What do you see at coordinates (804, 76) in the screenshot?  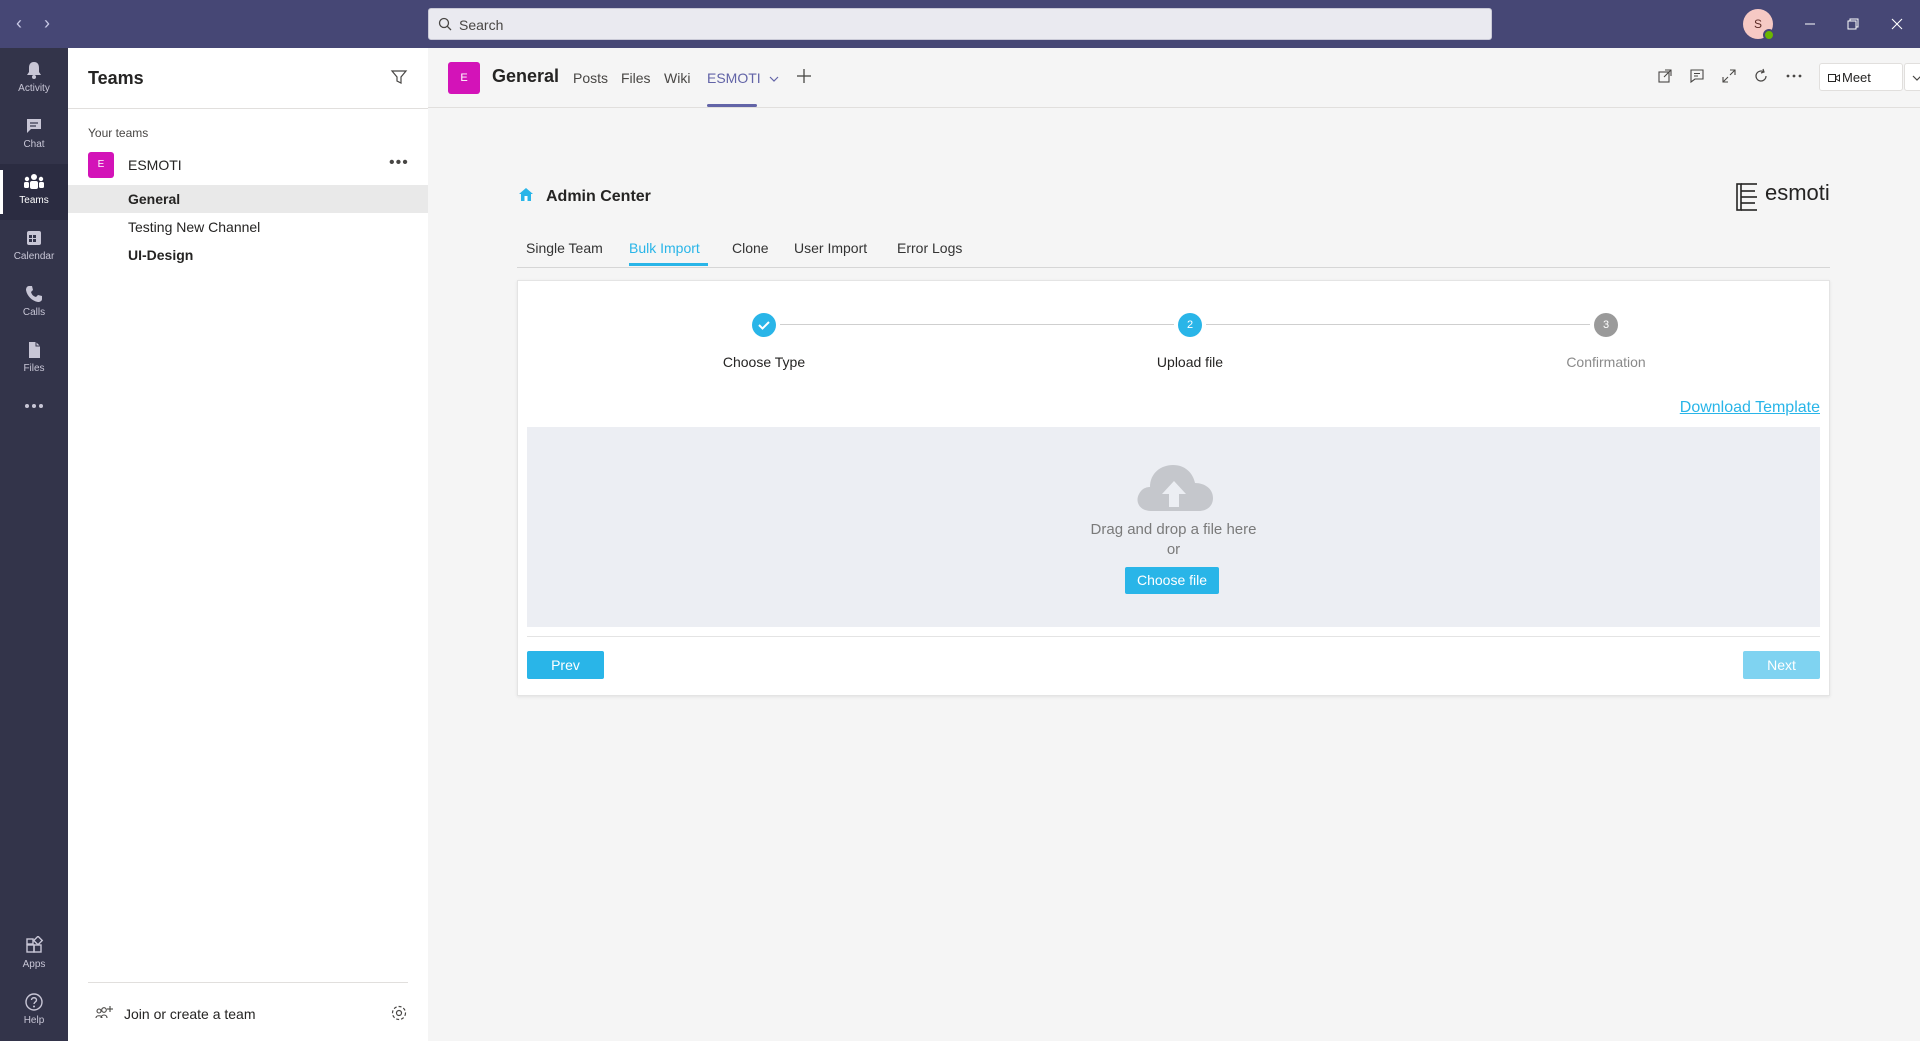 I see `add-tab-icon` at bounding box center [804, 76].